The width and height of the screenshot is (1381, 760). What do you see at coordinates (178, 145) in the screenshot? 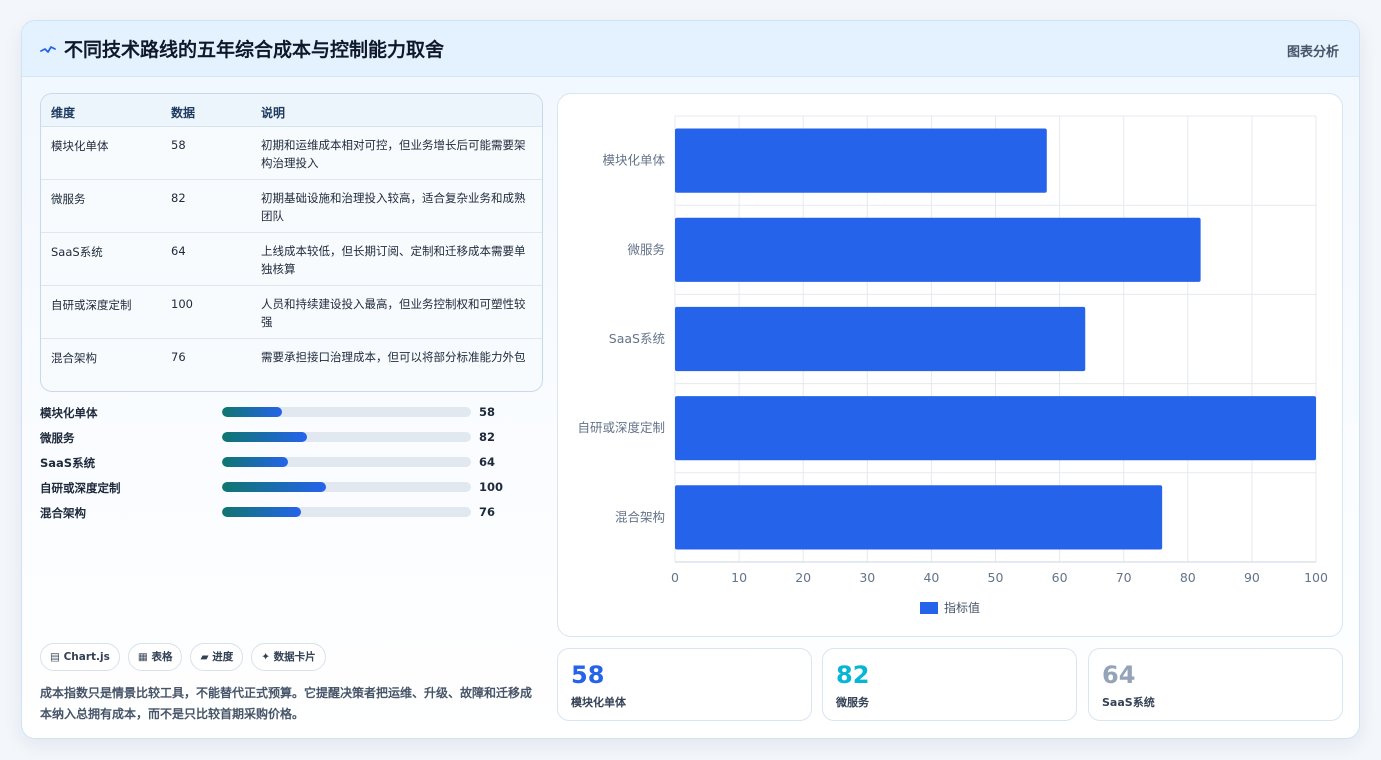
I see `cell-value: 58` at bounding box center [178, 145].